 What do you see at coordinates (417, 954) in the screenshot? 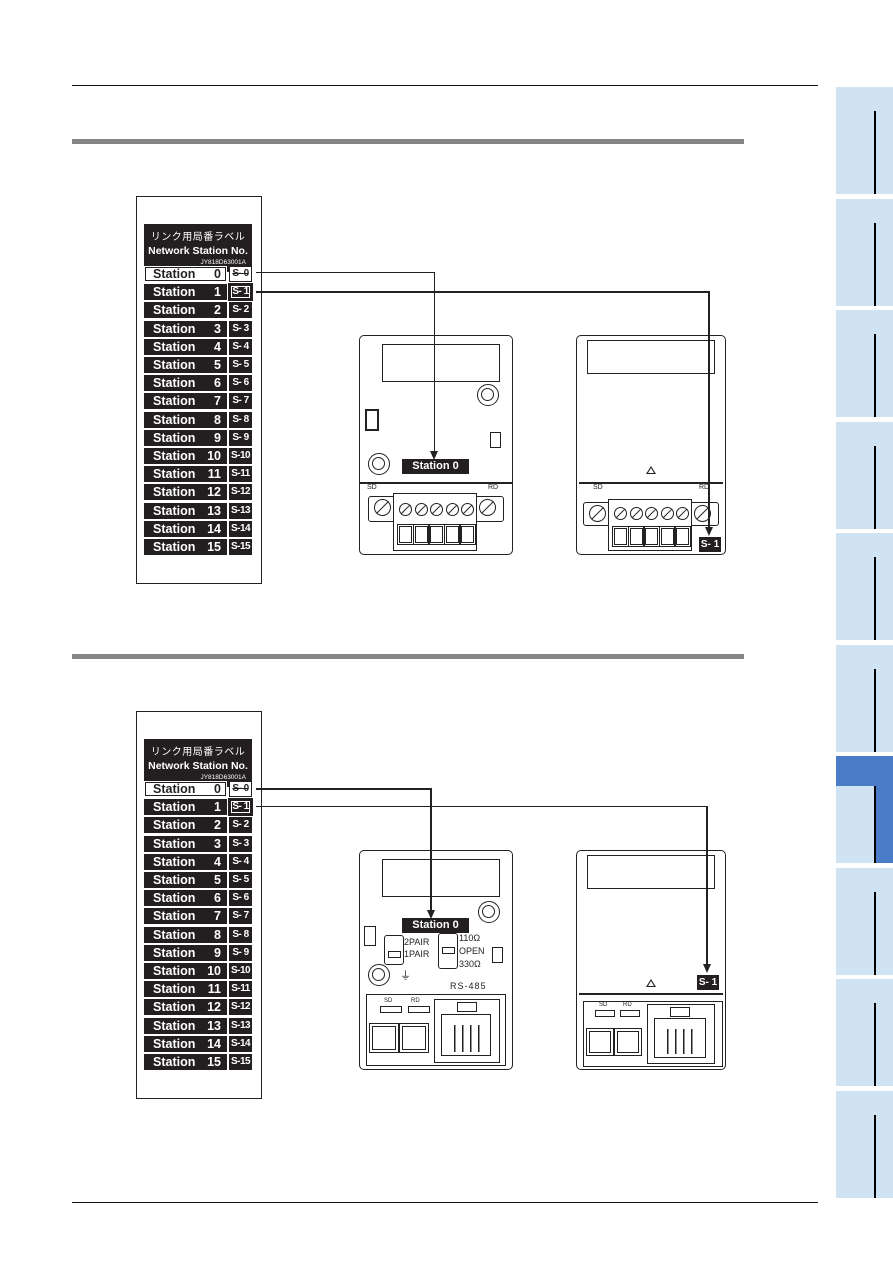
I see `switch-option-1pair: 1PAIR` at bounding box center [417, 954].